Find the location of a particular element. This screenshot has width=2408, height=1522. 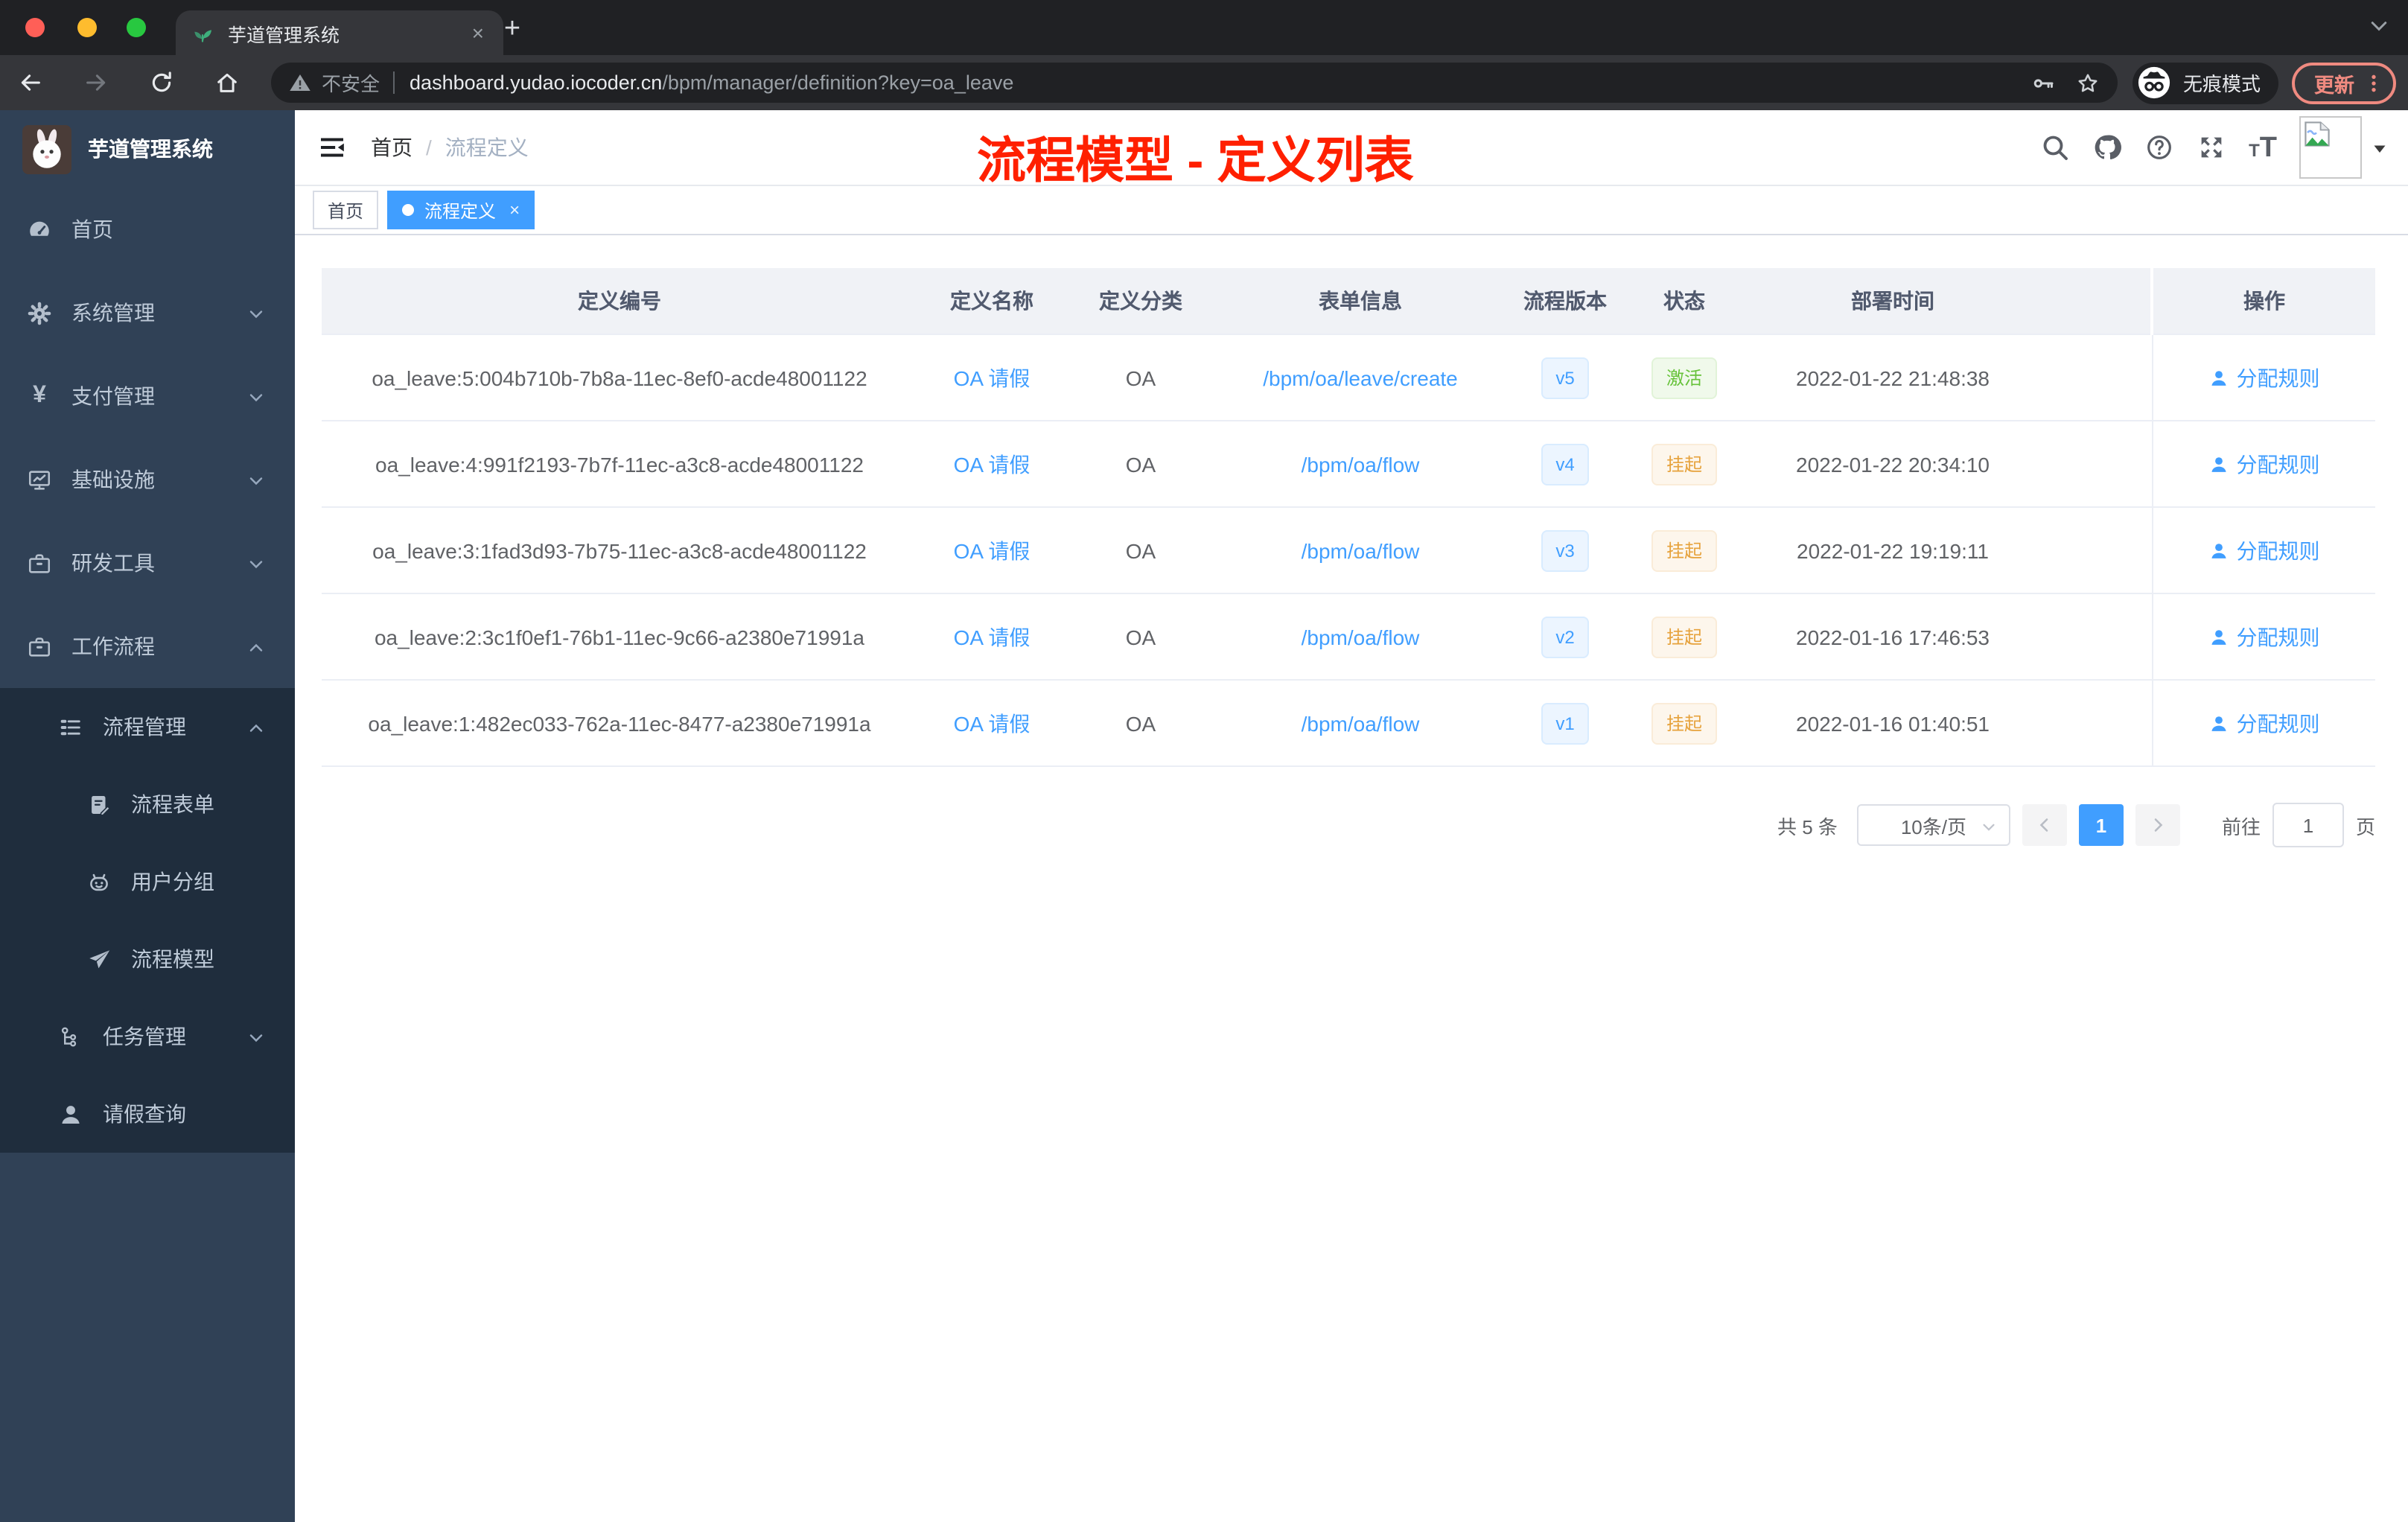

broken-image-icon is located at coordinates (2317, 134).